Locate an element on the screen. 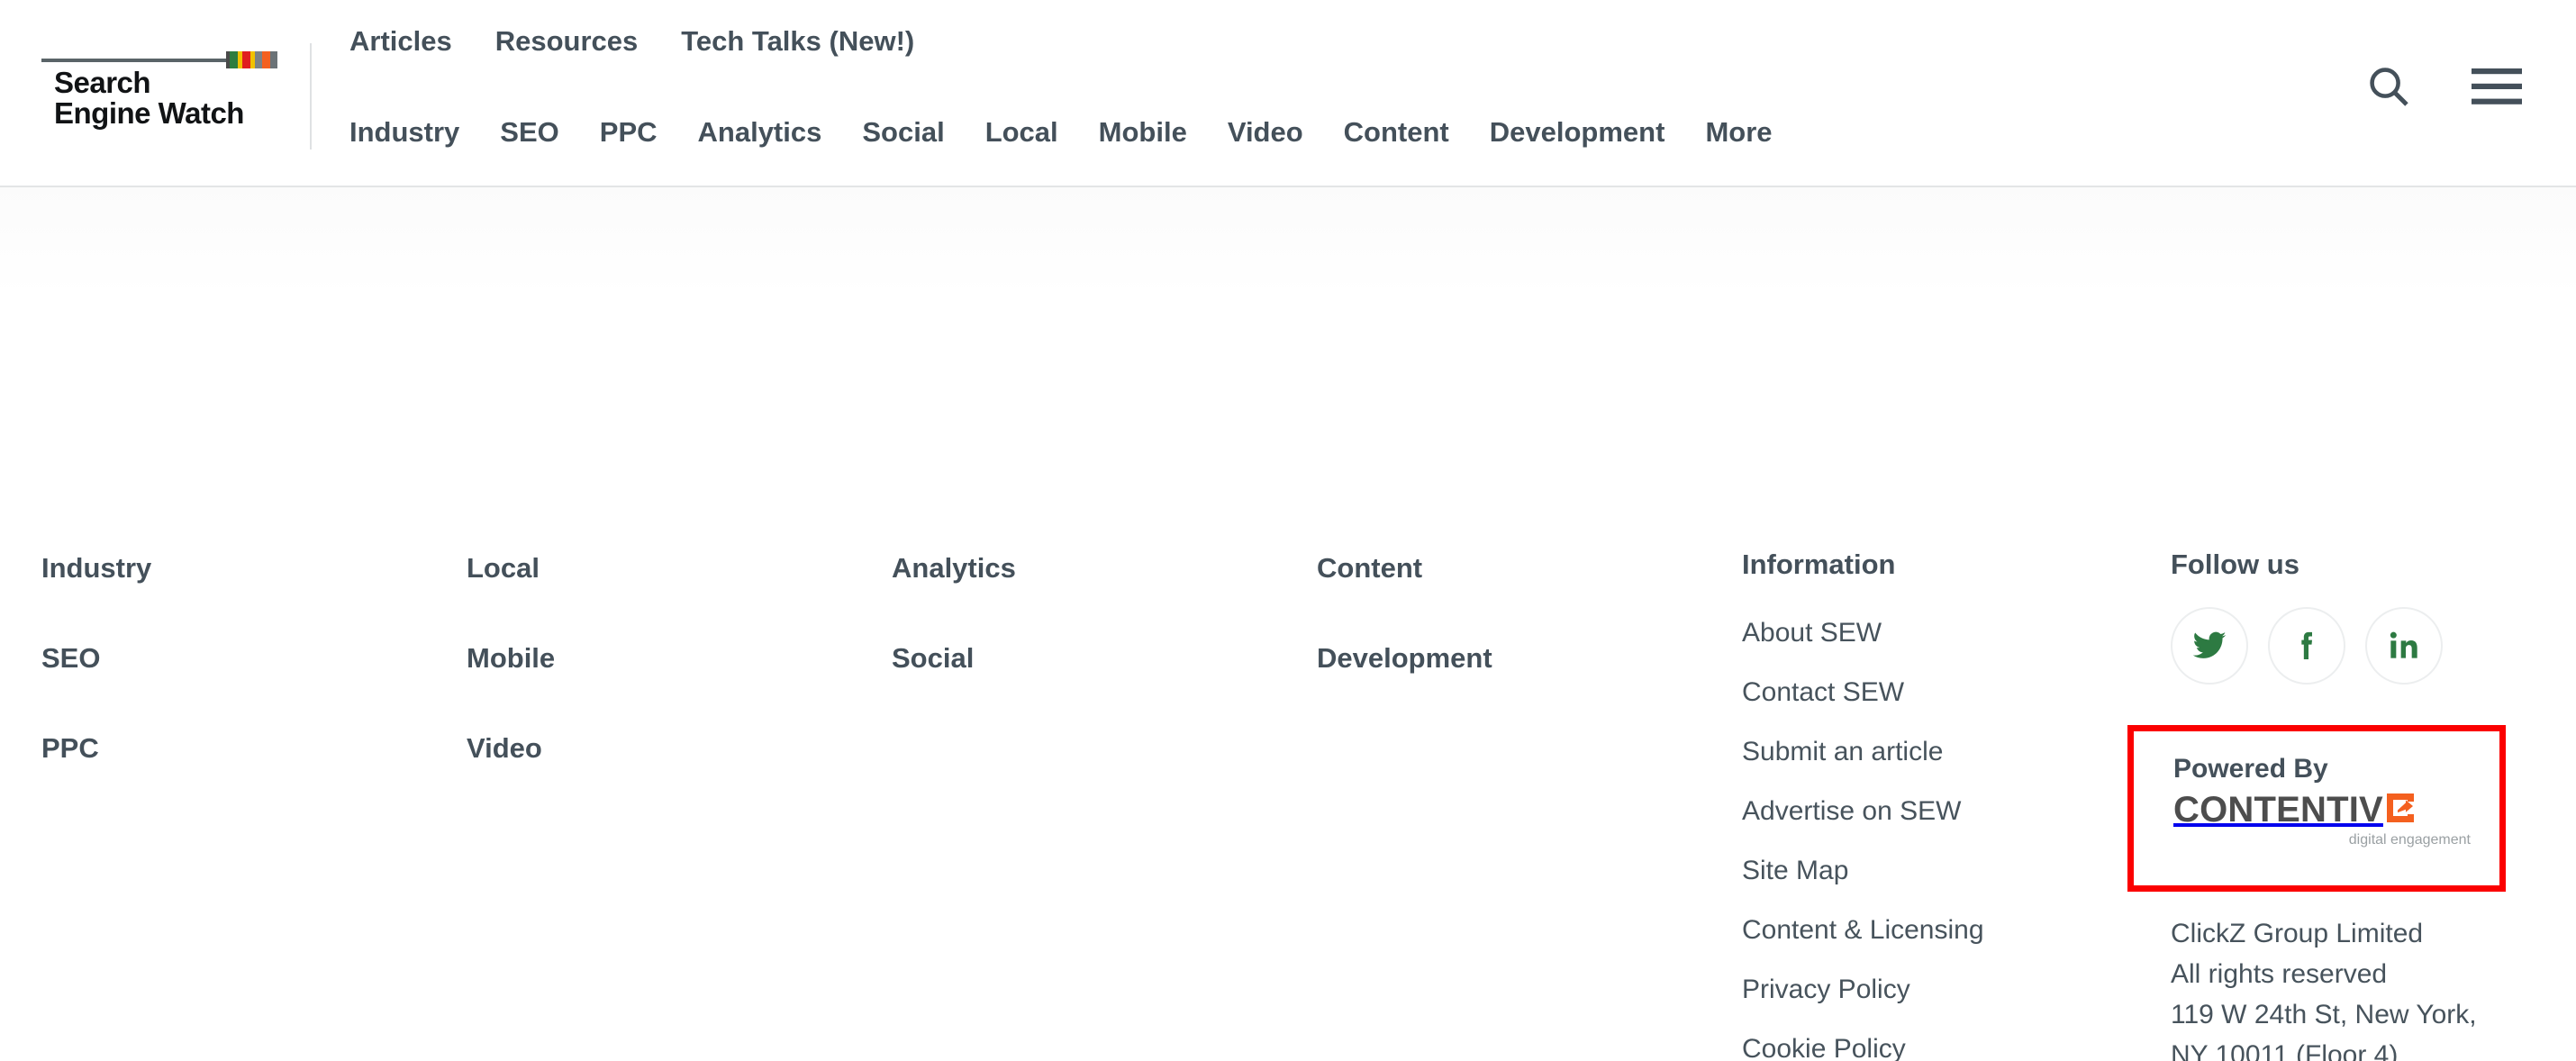 This screenshot has height=1061, width=2576. logo-wordmark-line-2: Engine Watch is located at coordinates (149, 113).